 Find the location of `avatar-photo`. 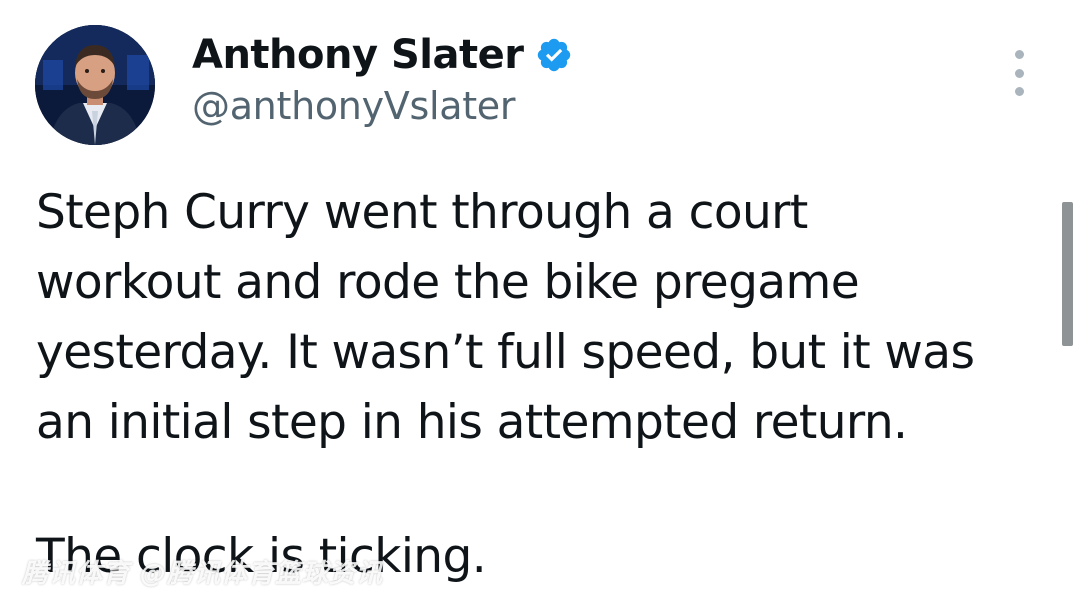

avatar-photo is located at coordinates (95, 85).